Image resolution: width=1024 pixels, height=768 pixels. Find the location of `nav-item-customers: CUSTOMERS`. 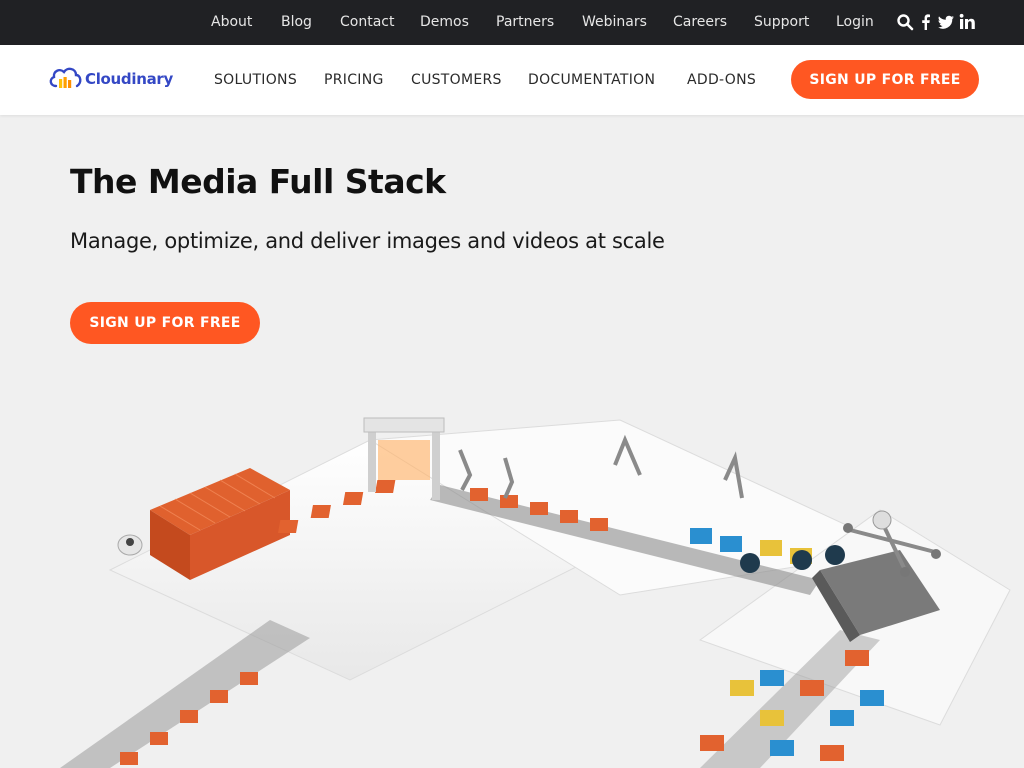

nav-item-customers: CUSTOMERS is located at coordinates (456, 80).